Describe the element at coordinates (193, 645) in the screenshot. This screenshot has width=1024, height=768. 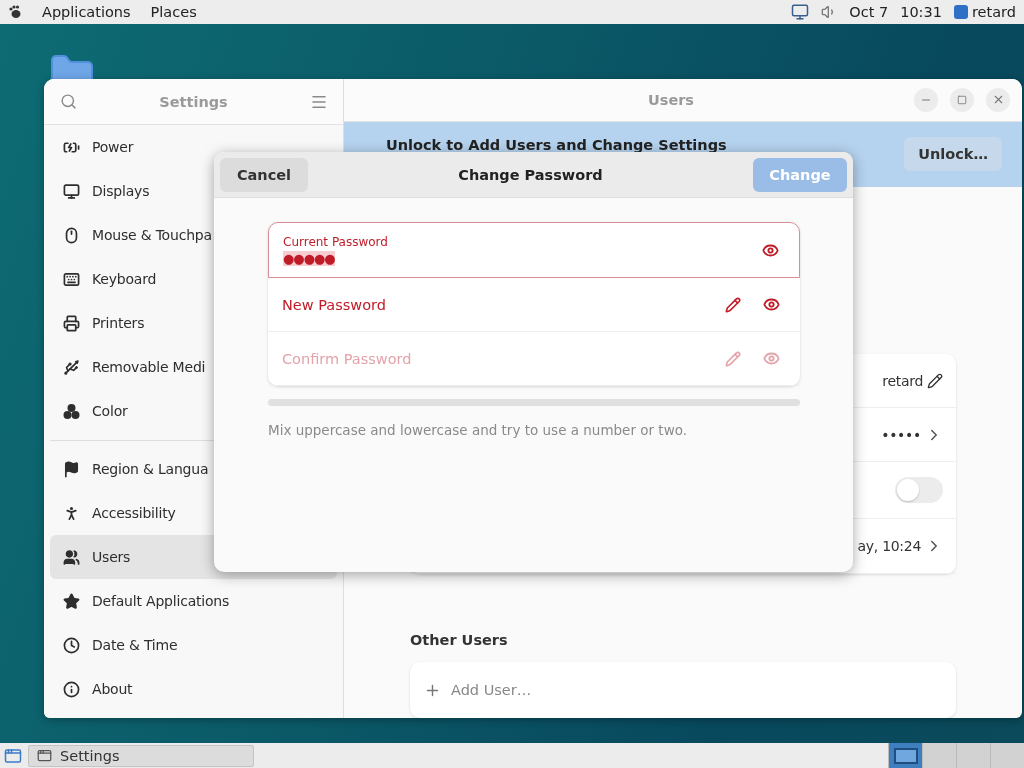
I see `sidebar-item: Date & Time` at that location.